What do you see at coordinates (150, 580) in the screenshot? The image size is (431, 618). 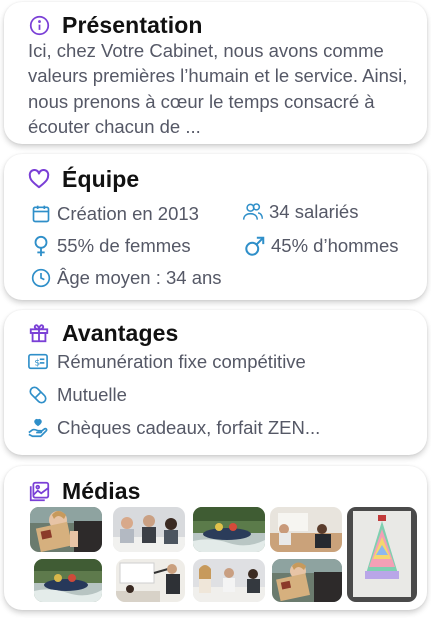 I see `media-thumbnail-presentation` at bounding box center [150, 580].